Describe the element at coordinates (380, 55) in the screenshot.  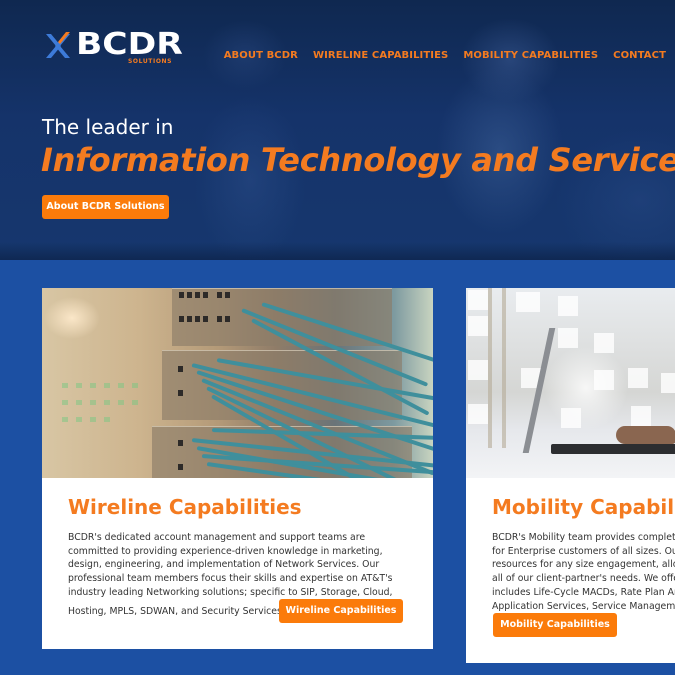
I see `nav-wireline-capabilities: WIRELINE CAPABILITIES` at that location.